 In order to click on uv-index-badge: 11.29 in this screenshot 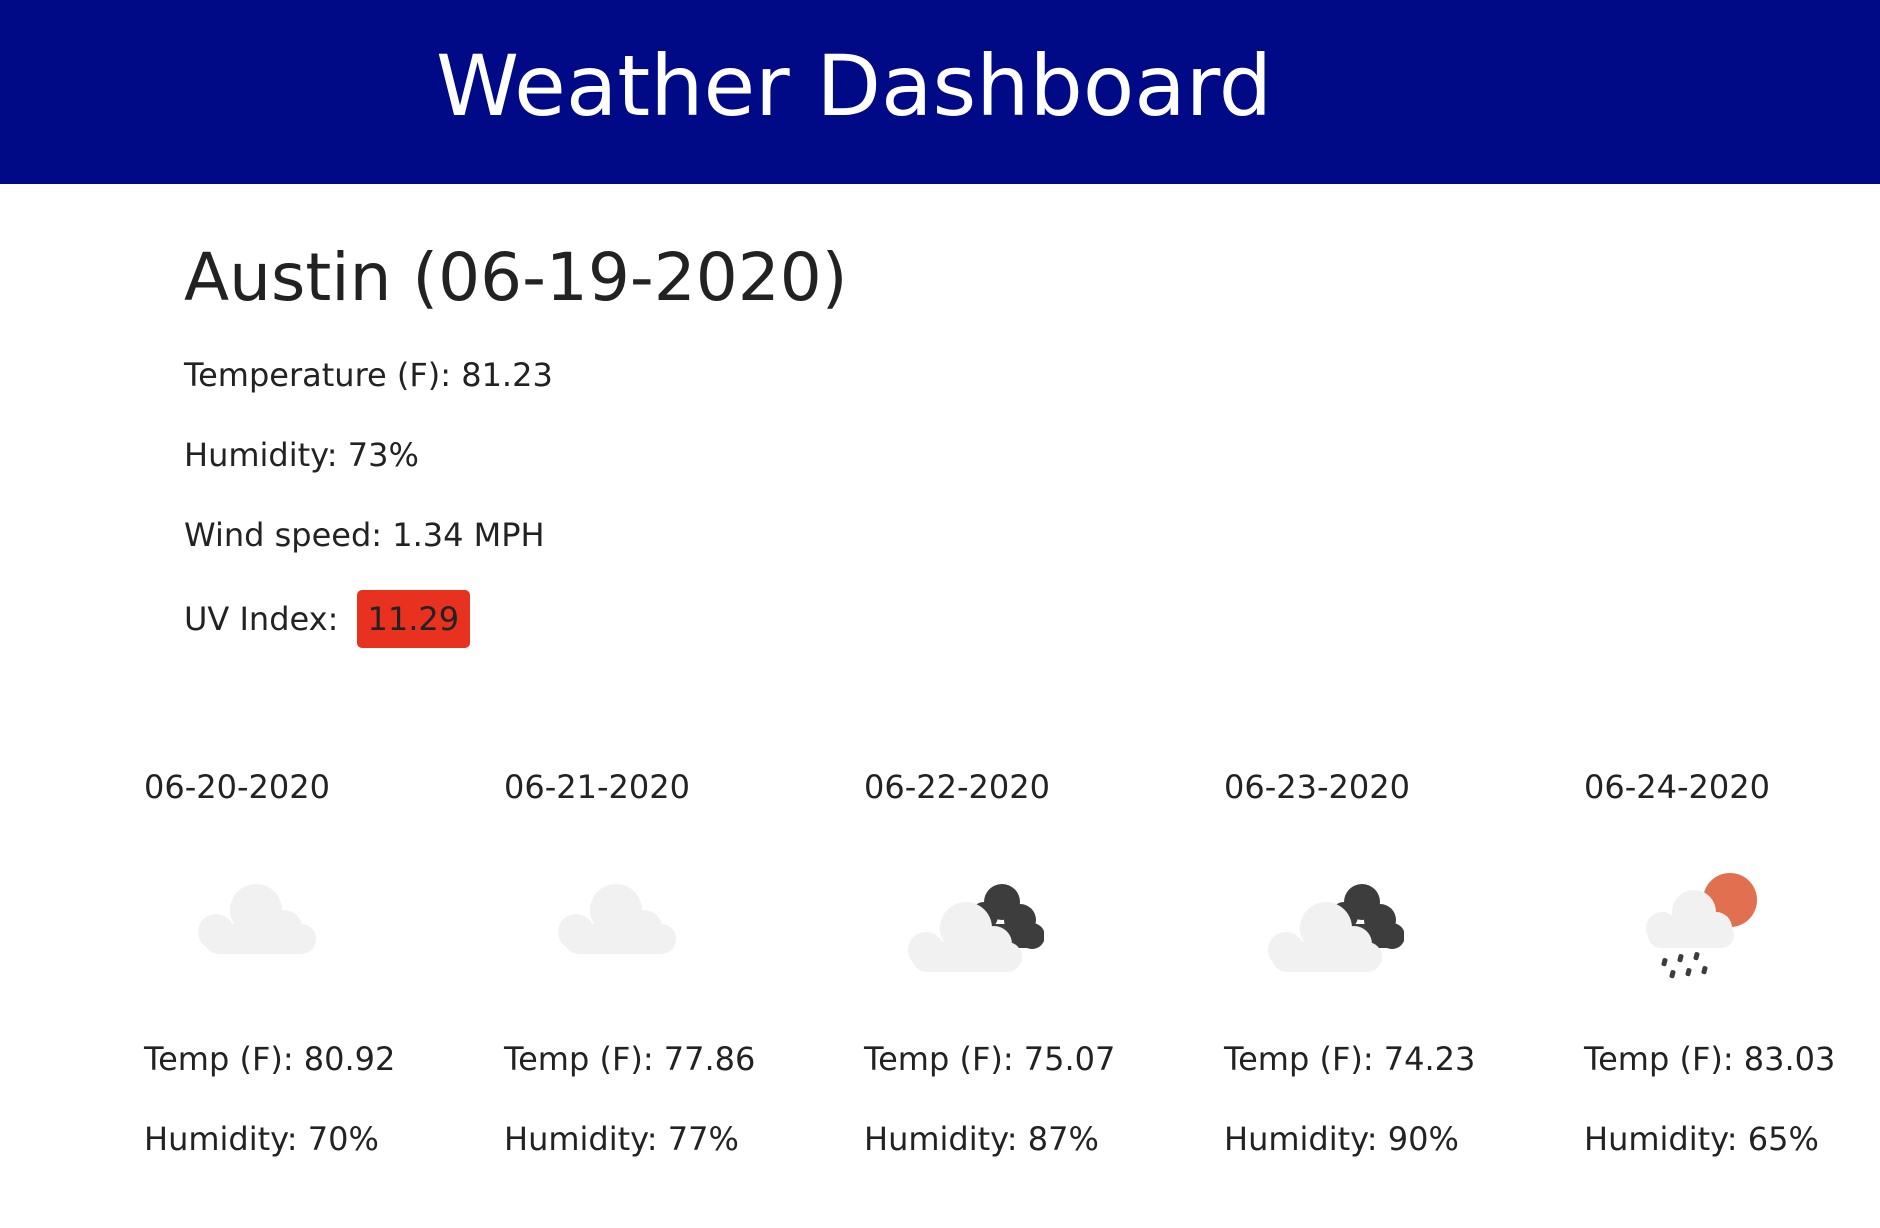, I will do `click(413, 619)`.